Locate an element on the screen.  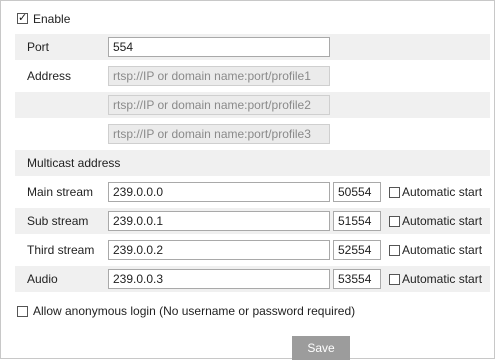
enable-label: Enable is located at coordinates (52, 19).